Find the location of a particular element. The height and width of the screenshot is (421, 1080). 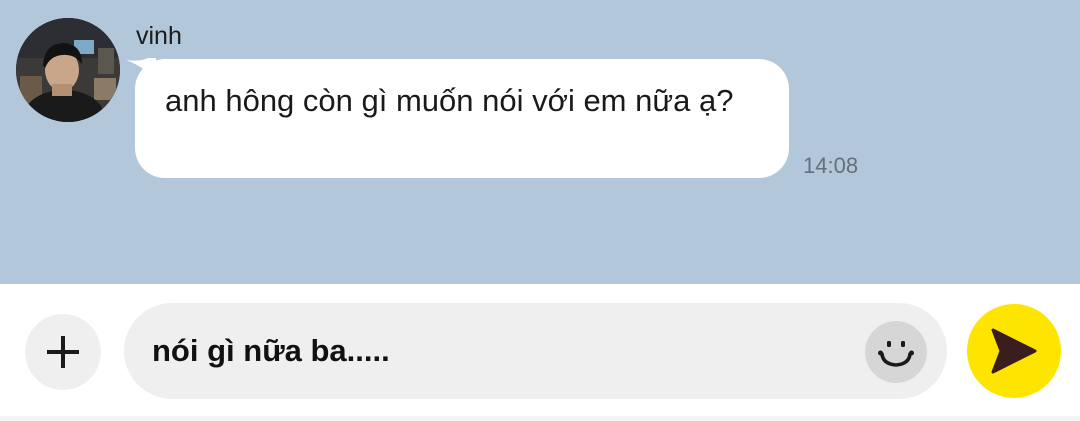

sender-avatar is located at coordinates (68, 70).